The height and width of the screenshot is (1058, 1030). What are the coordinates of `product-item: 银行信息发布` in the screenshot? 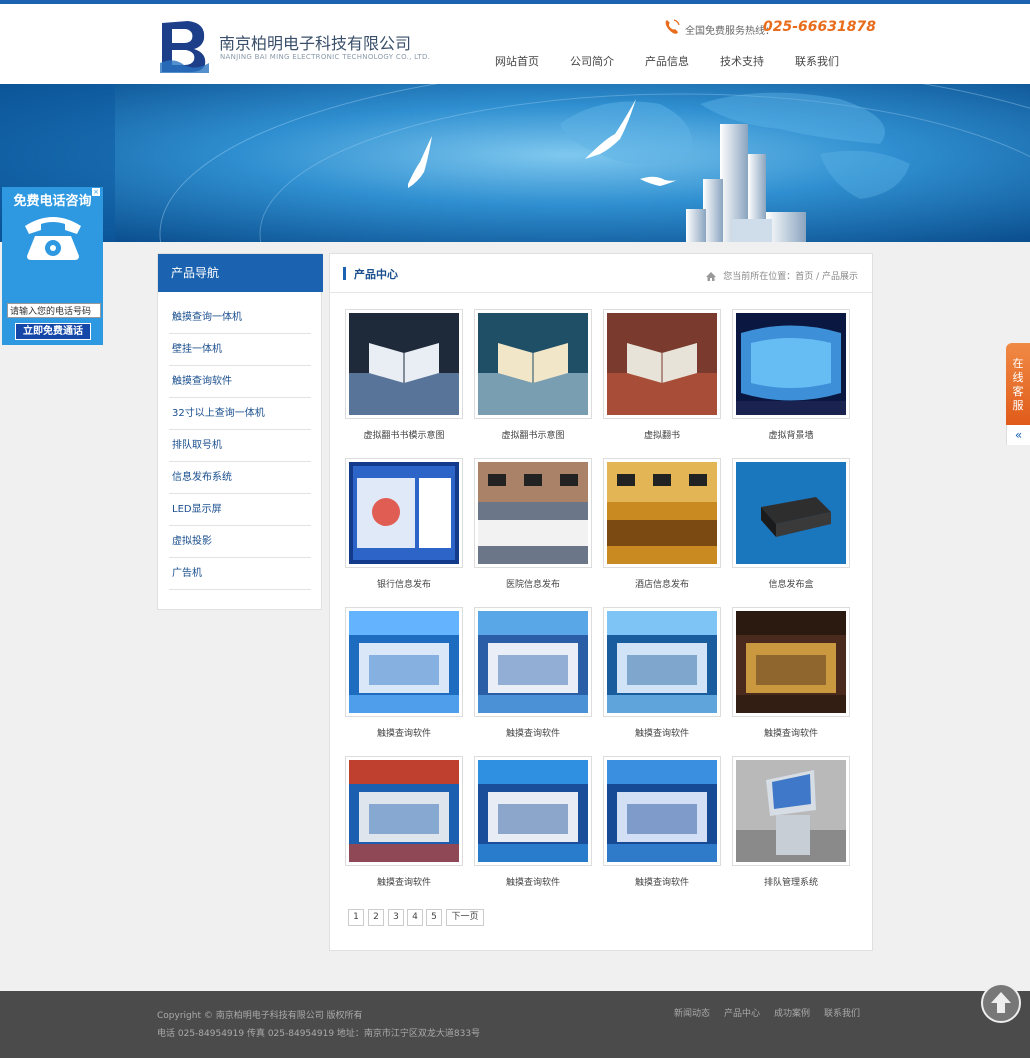 It's located at (404, 528).